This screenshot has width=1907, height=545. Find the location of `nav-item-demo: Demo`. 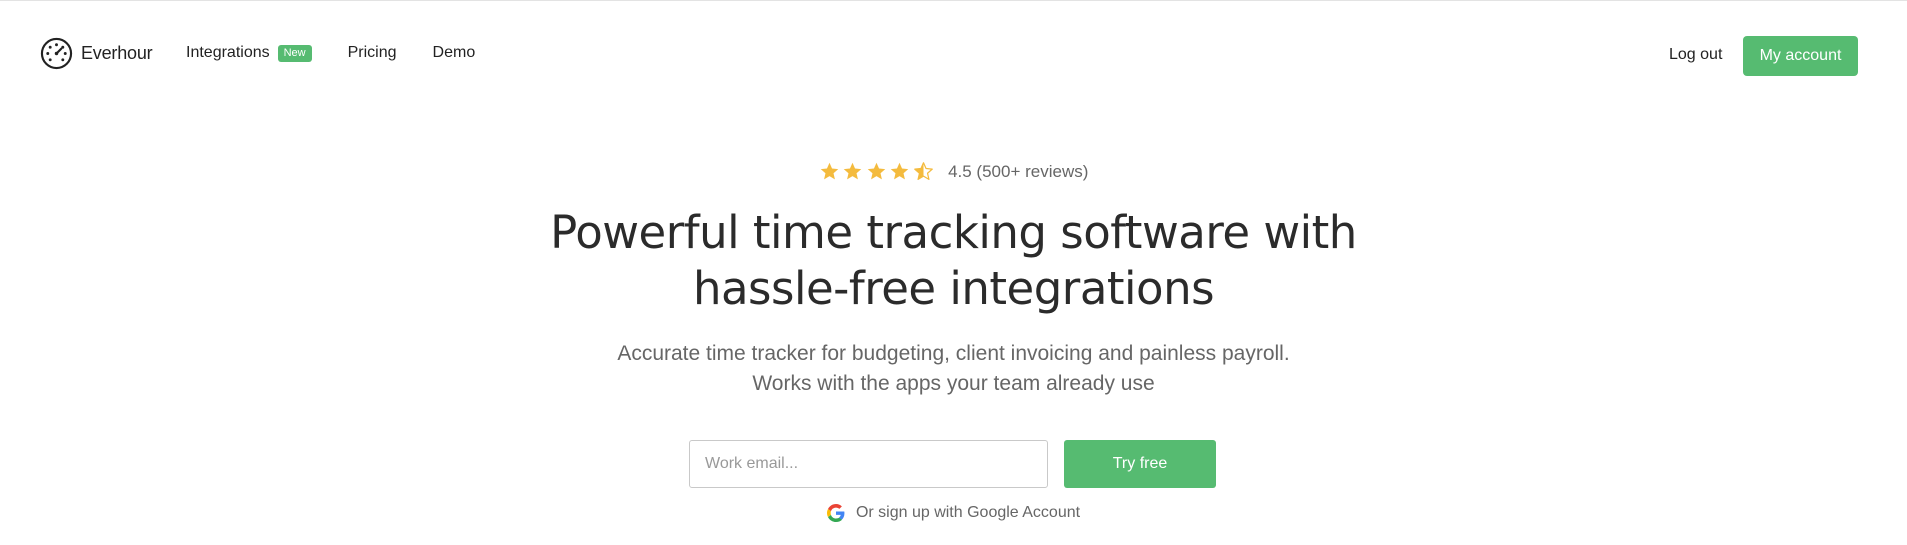

nav-item-demo: Demo is located at coordinates (454, 53).